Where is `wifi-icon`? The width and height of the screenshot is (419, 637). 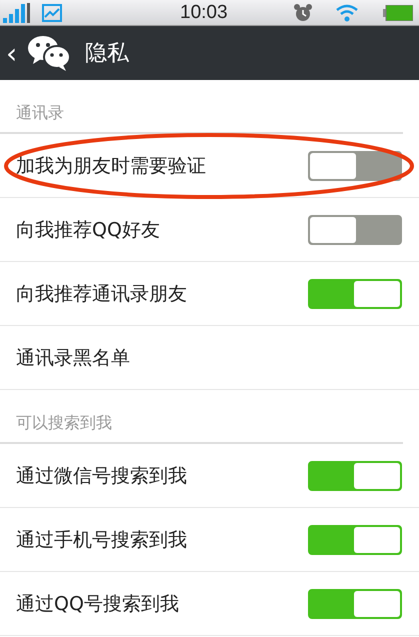
wifi-icon is located at coordinates (347, 13).